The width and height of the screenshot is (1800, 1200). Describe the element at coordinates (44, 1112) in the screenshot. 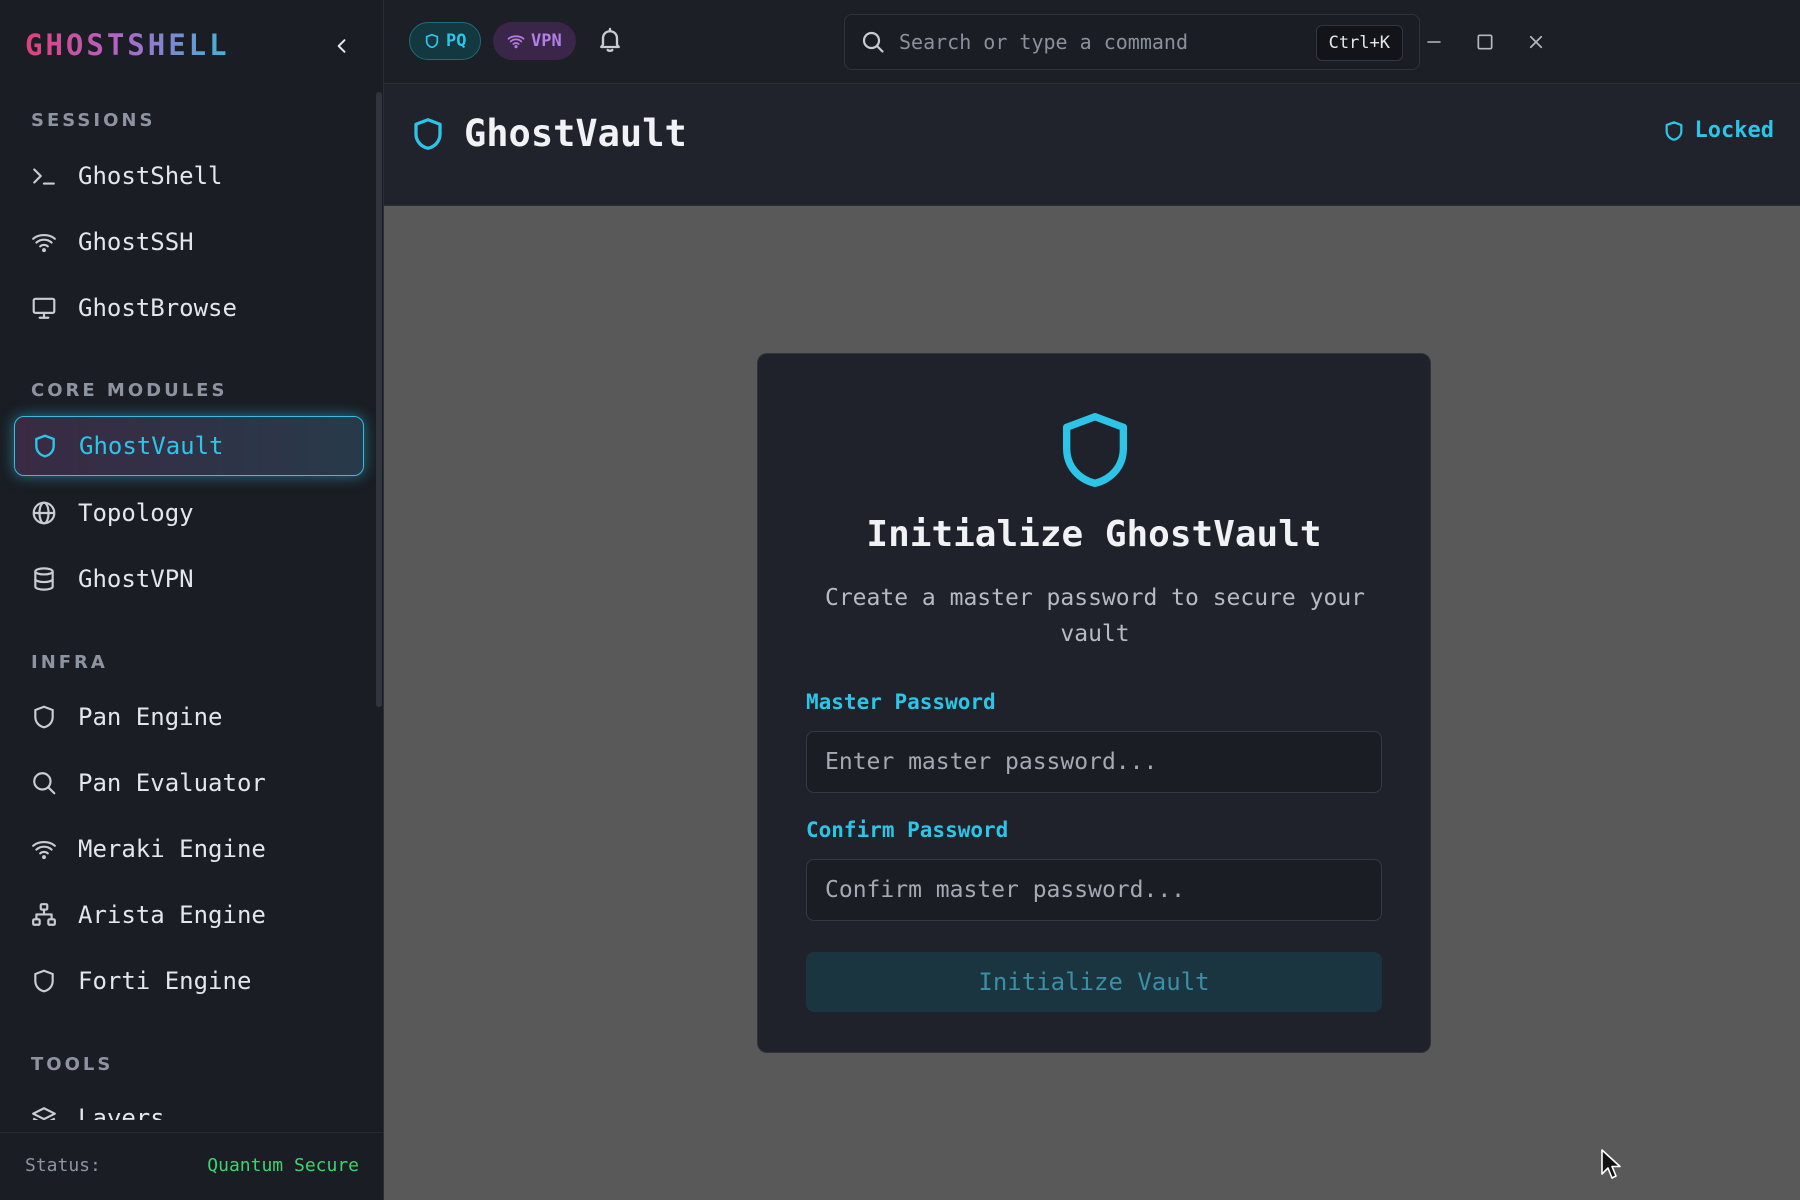

I see `layers-icon` at that location.